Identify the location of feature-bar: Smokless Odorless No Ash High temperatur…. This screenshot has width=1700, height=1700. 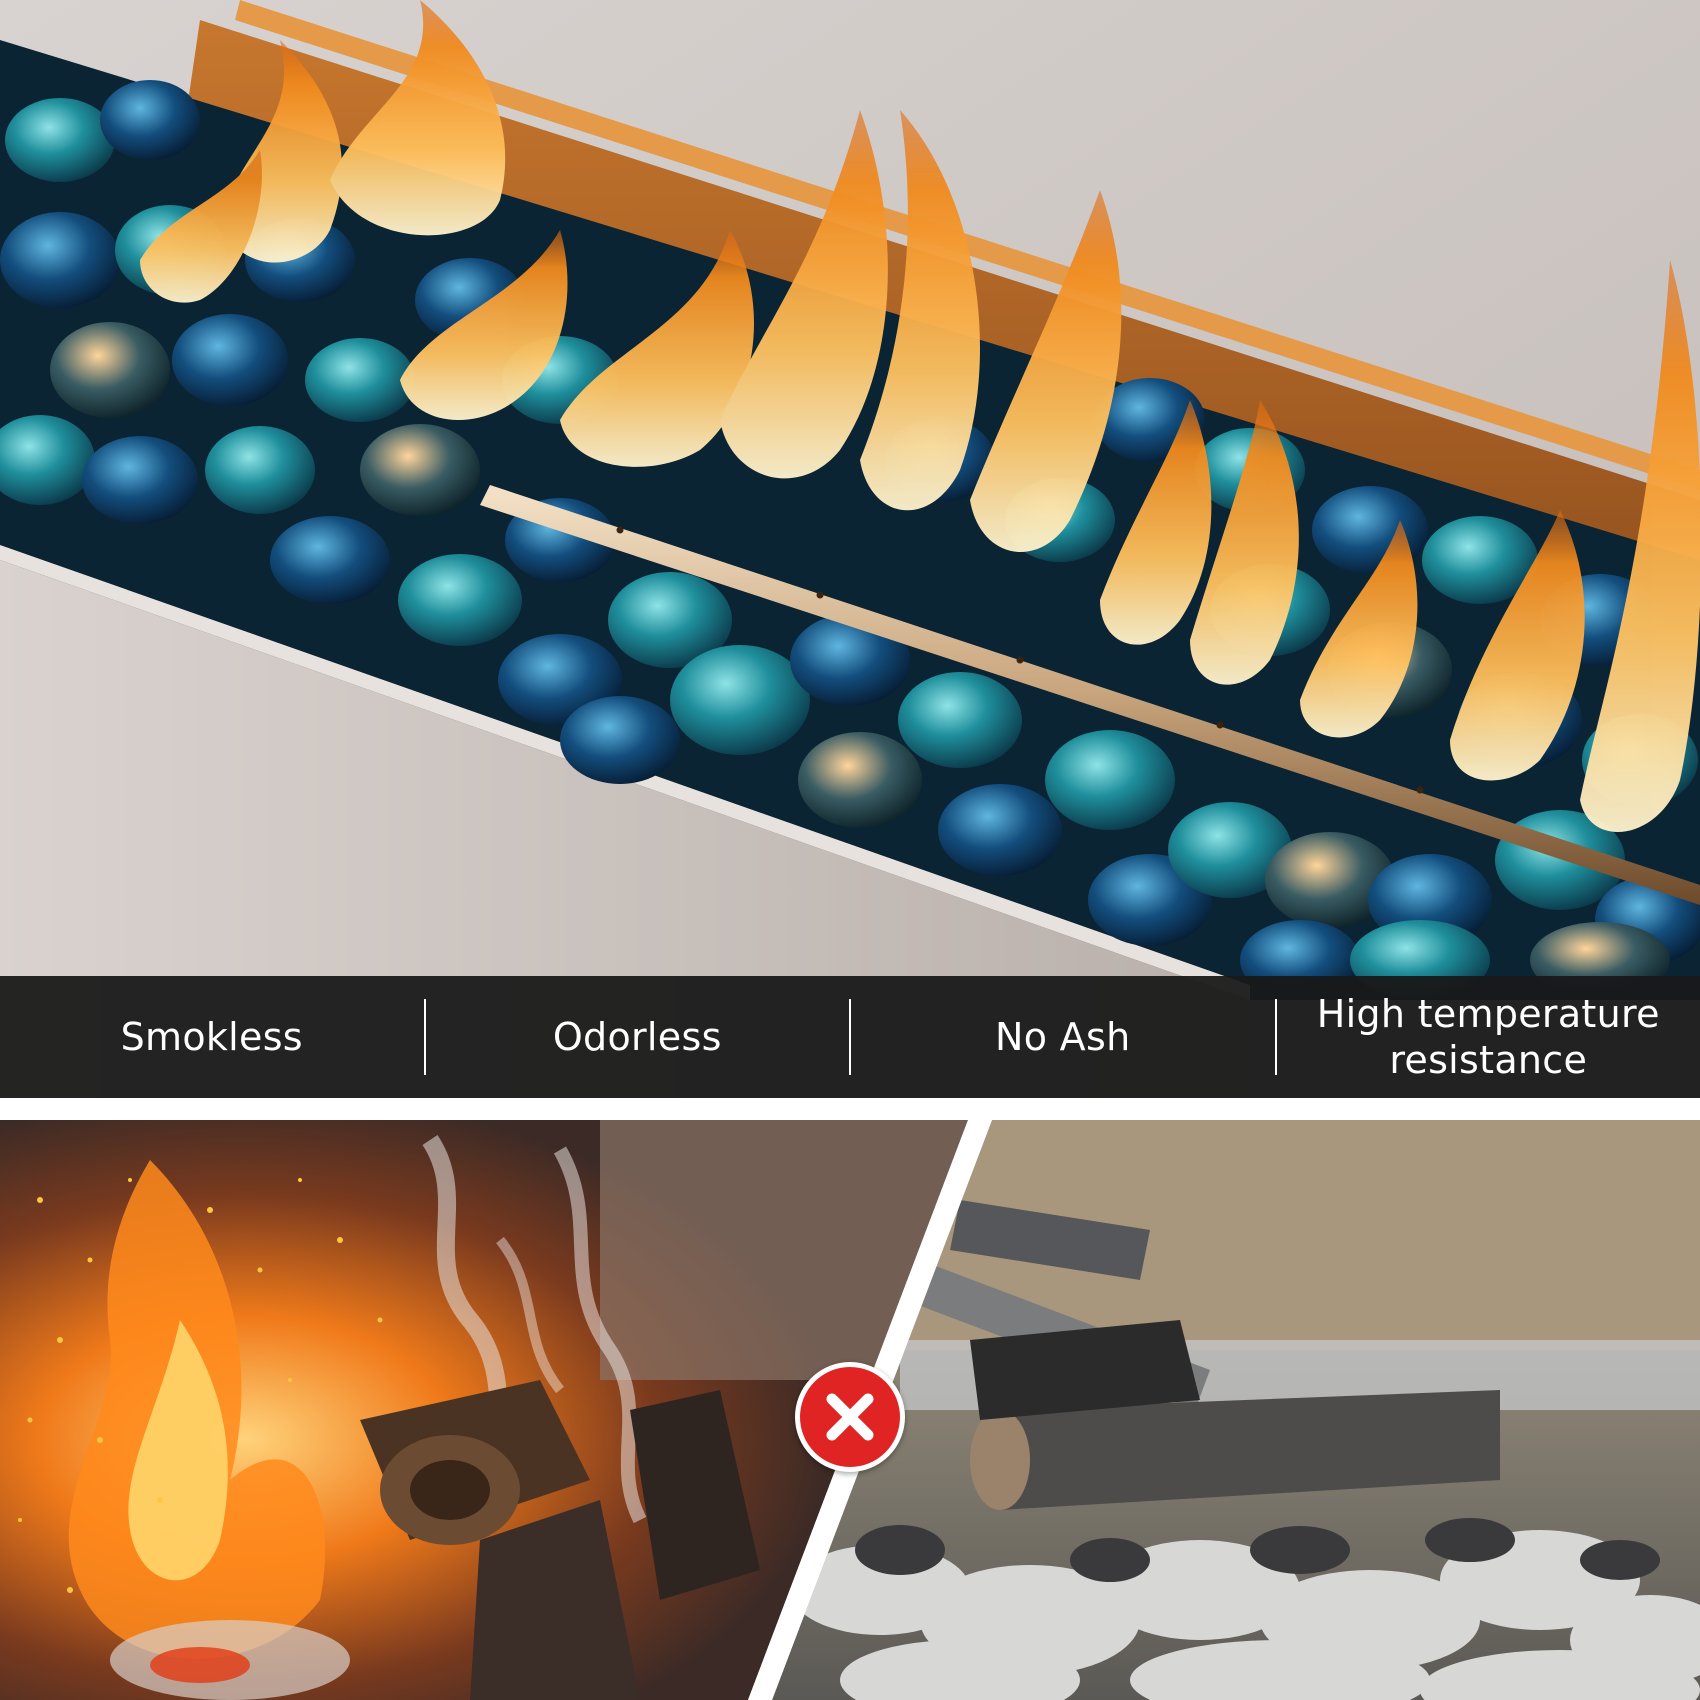
(850, 1037).